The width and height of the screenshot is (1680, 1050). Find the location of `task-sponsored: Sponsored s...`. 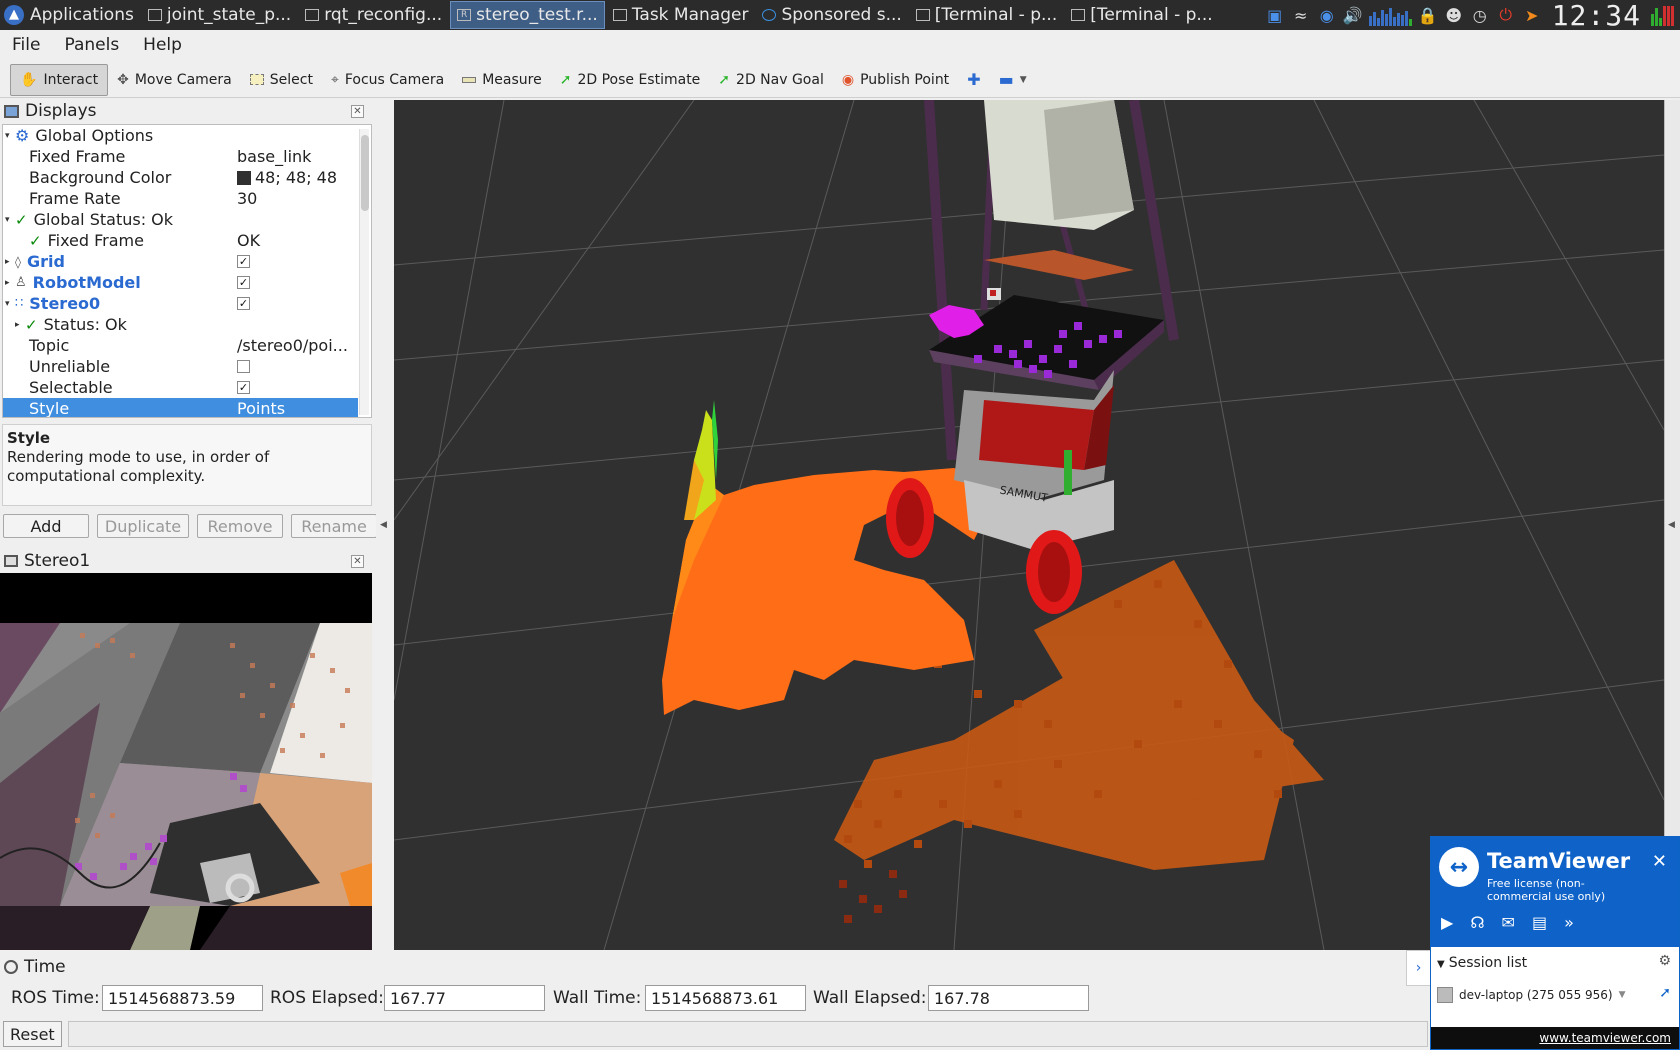

task-sponsored: Sponsored s... is located at coordinates (831, 15).